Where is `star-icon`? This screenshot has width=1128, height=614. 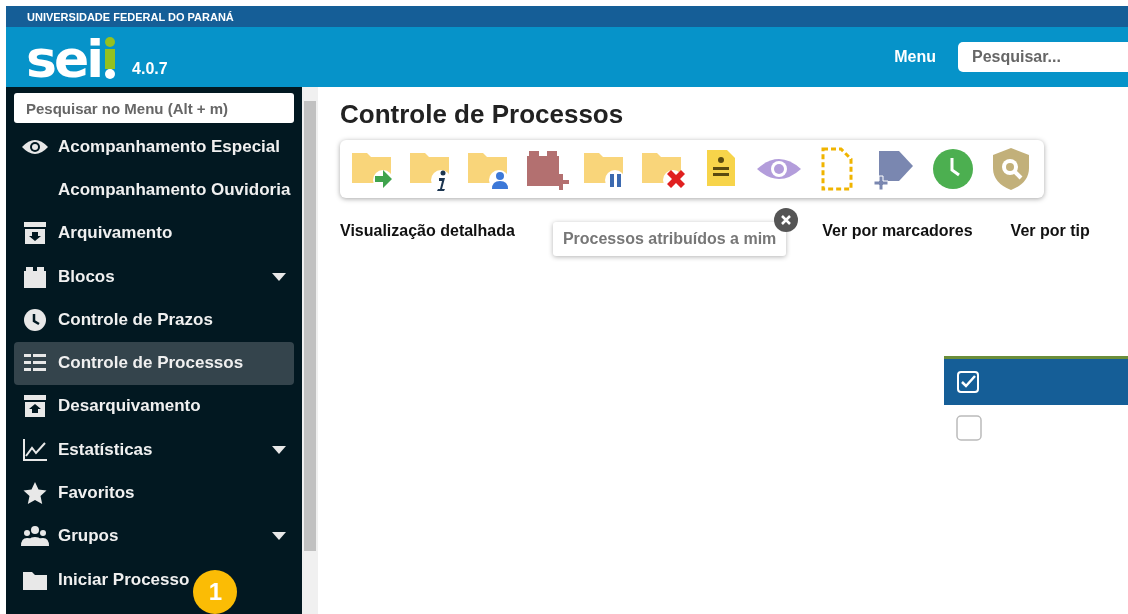 star-icon is located at coordinates (35, 493).